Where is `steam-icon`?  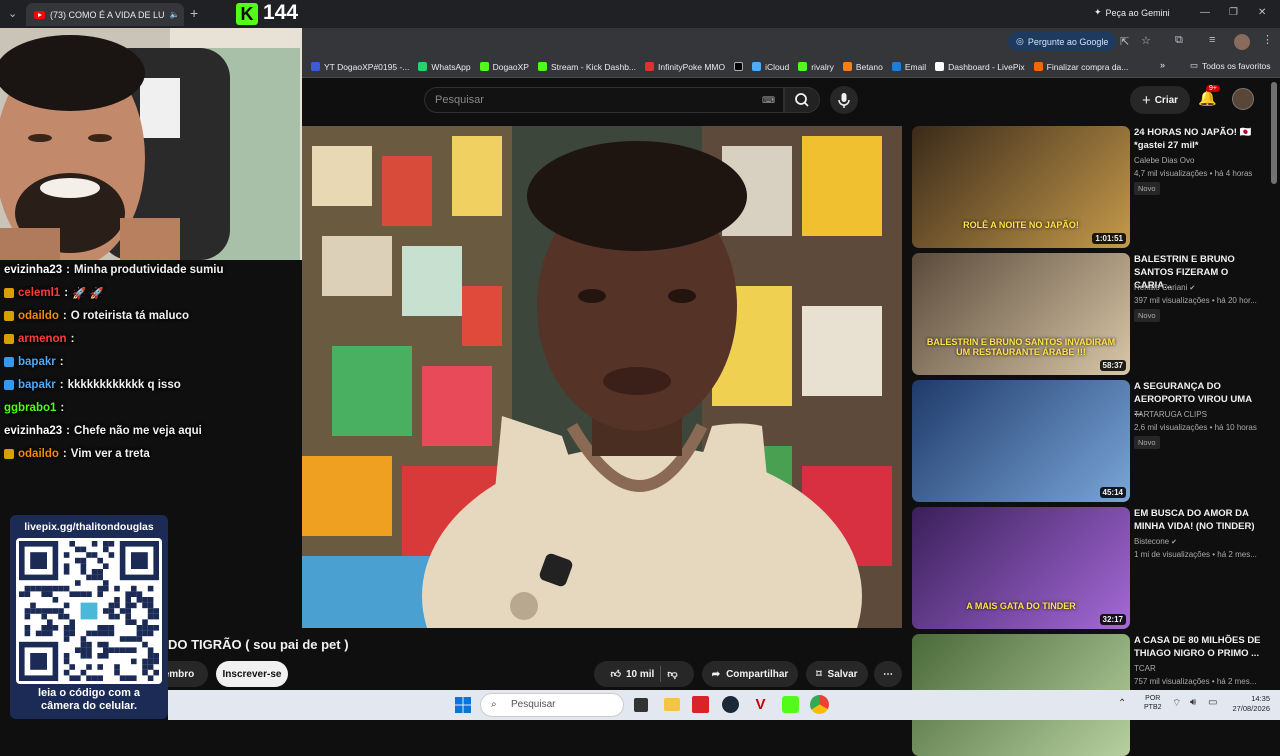
steam-icon is located at coordinates (730, 704).